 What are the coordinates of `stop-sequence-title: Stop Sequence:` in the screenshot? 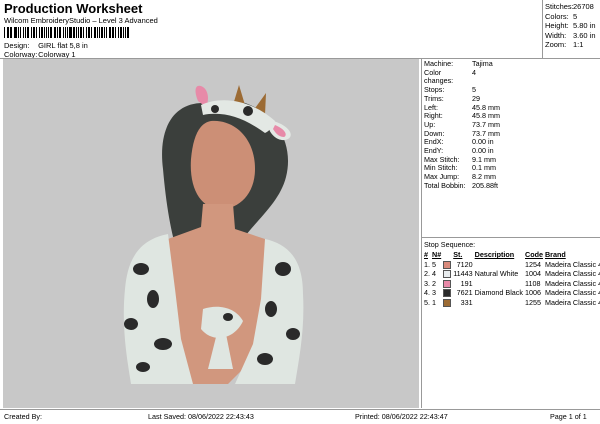 It's located at (450, 244).